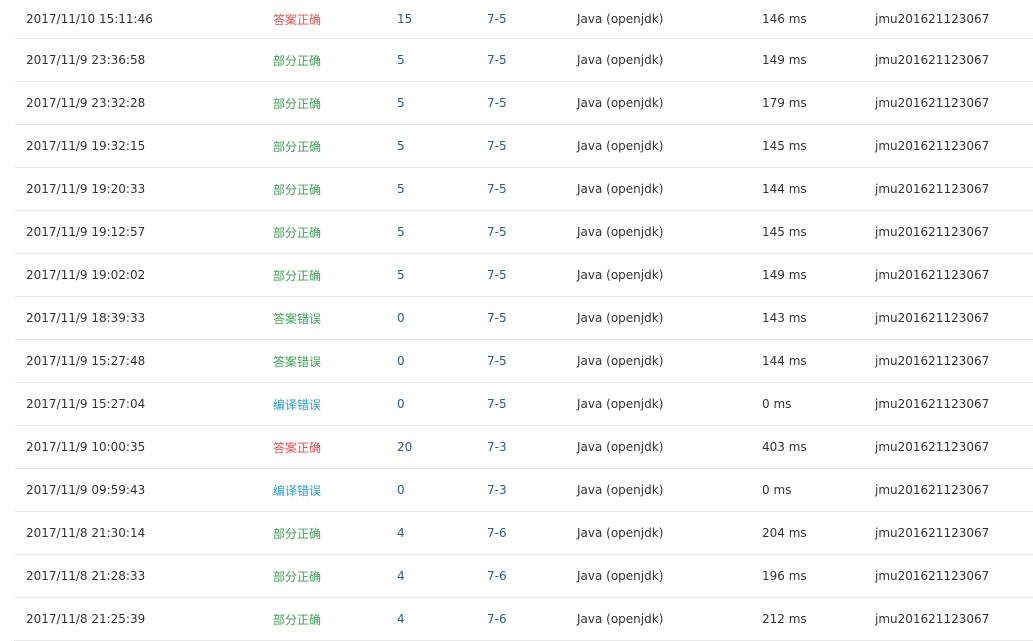 The height and width of the screenshot is (641, 1033). What do you see at coordinates (784, 533) in the screenshot?
I see `submission-run-time: 204 ms` at bounding box center [784, 533].